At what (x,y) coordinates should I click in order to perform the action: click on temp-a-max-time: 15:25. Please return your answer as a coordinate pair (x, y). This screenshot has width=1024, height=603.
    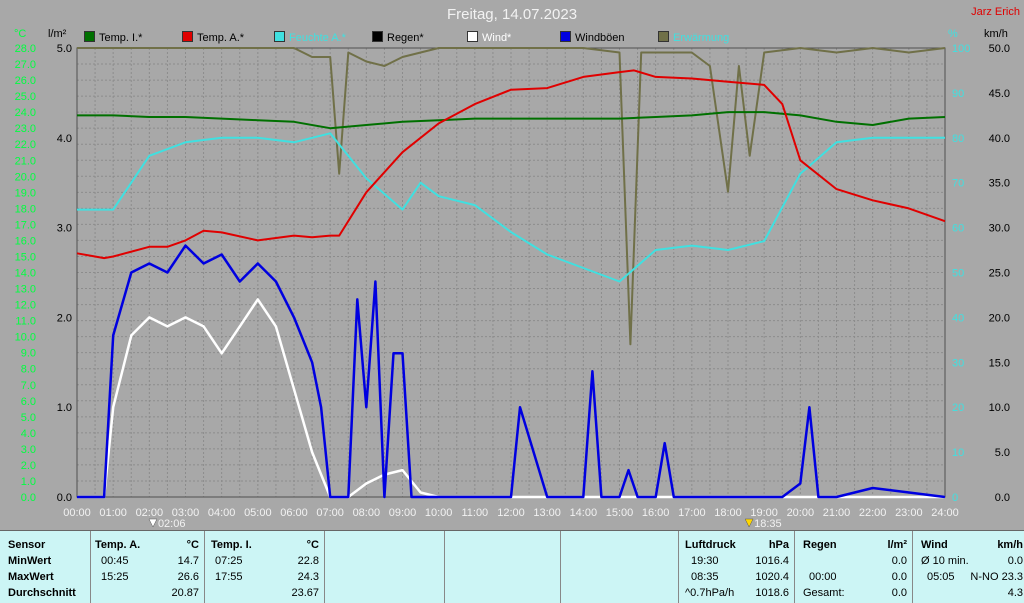
    Looking at the image, I should click on (115, 577).